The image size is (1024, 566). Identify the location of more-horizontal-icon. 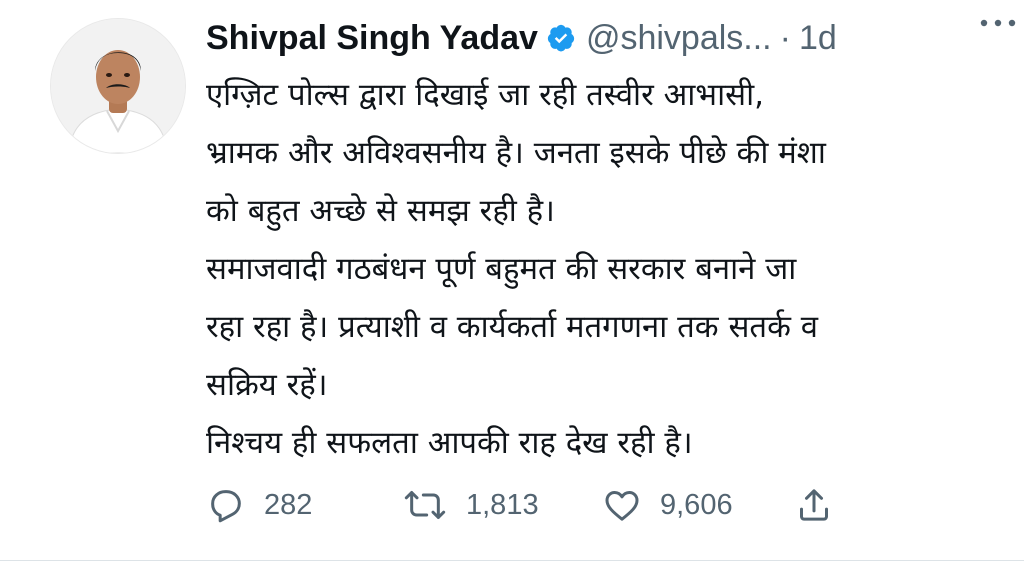
(998, 23).